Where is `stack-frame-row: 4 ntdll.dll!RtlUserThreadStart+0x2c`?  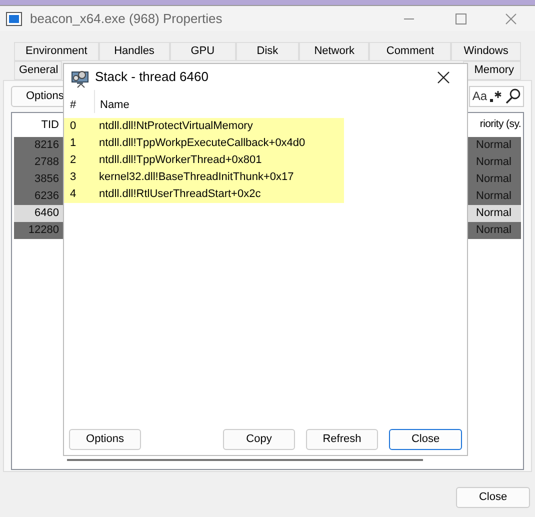 stack-frame-row: 4 ntdll.dll!RtlUserThreadStart+0x2c is located at coordinates (204, 194).